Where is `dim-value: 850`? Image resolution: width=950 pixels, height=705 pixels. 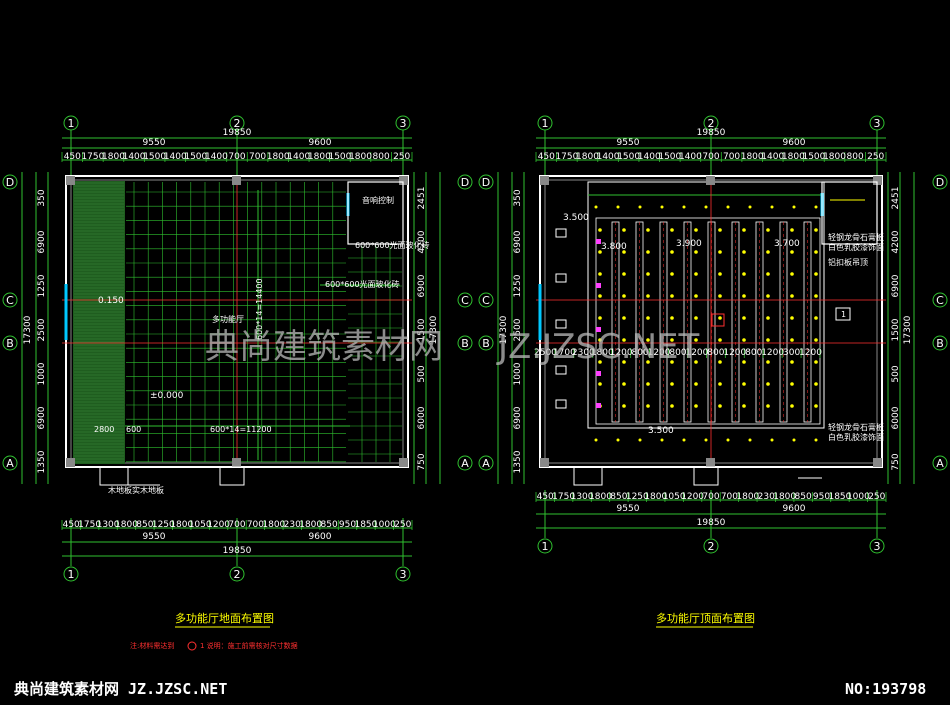
dim-value: 850 is located at coordinates (329, 525).